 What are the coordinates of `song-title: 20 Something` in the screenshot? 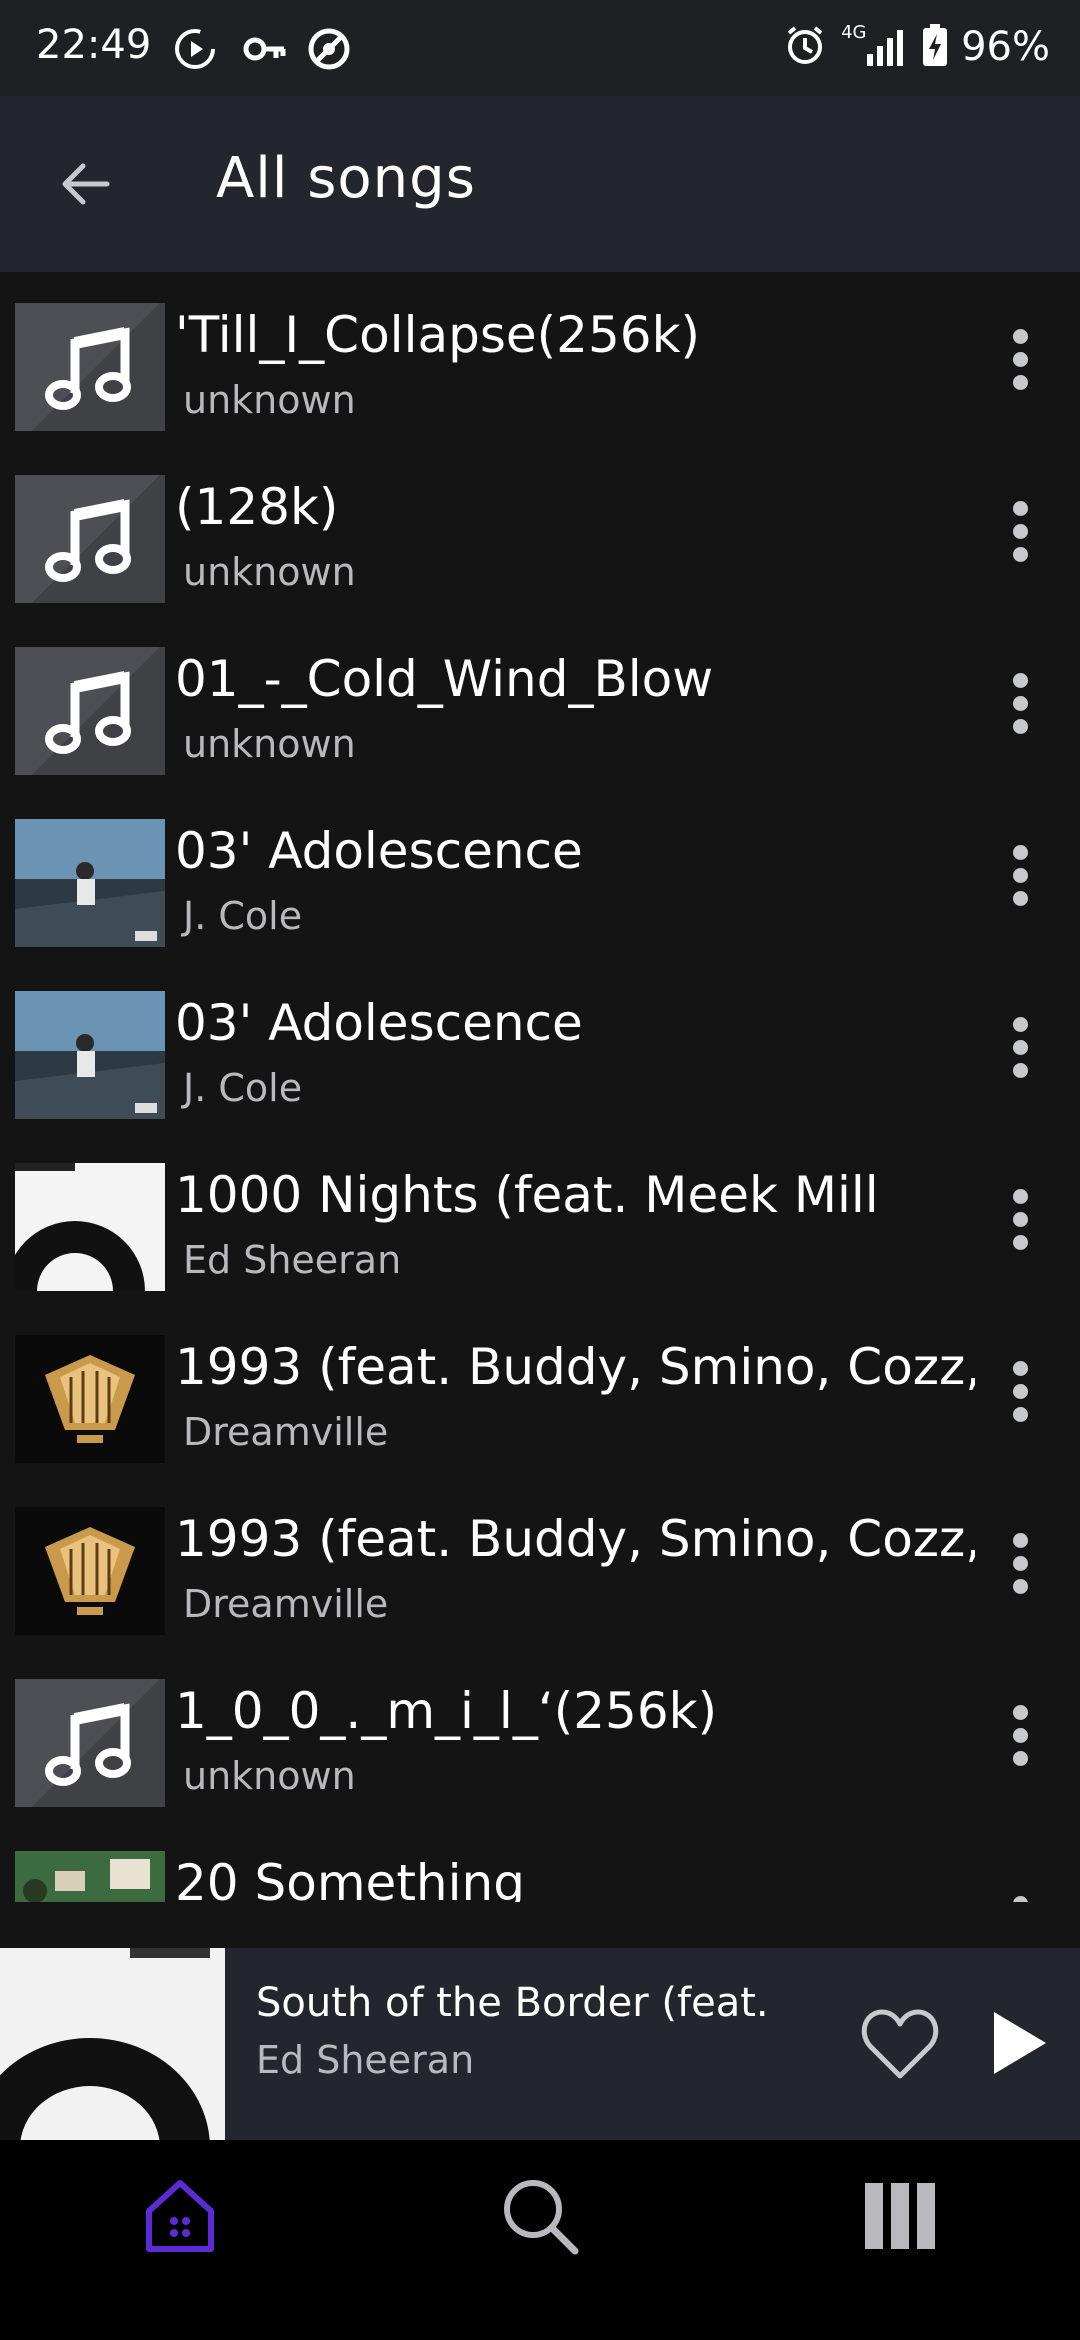 It's located at (350, 1878).